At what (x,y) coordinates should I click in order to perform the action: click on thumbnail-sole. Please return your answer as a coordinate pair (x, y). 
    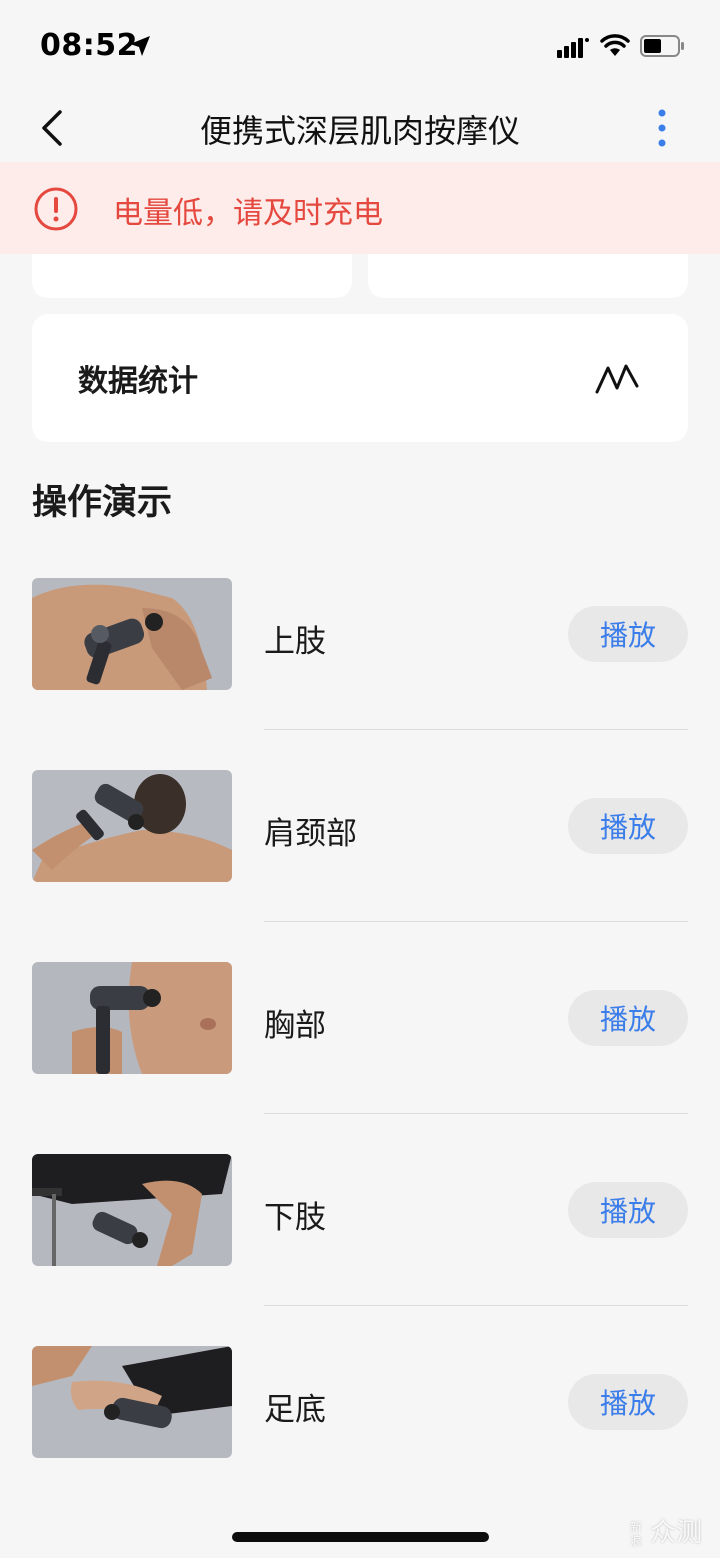
    Looking at the image, I should click on (132, 1402).